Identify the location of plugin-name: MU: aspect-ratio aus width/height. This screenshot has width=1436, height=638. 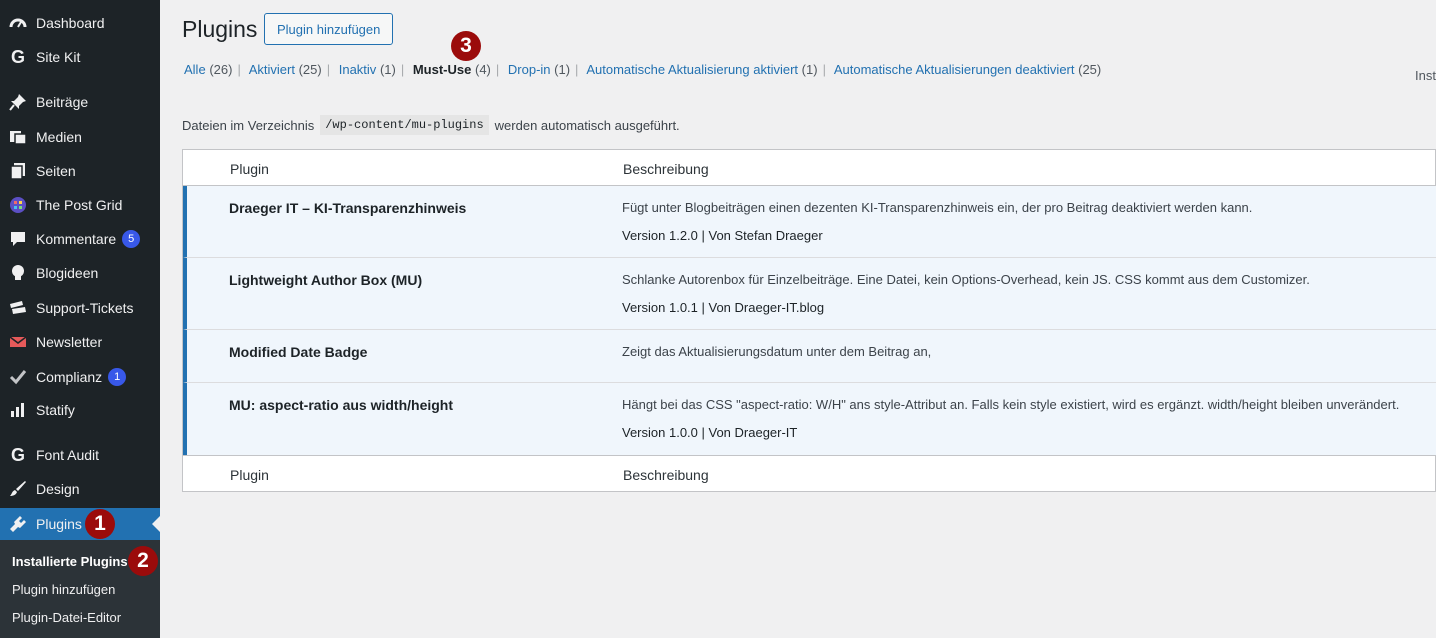
(341, 405).